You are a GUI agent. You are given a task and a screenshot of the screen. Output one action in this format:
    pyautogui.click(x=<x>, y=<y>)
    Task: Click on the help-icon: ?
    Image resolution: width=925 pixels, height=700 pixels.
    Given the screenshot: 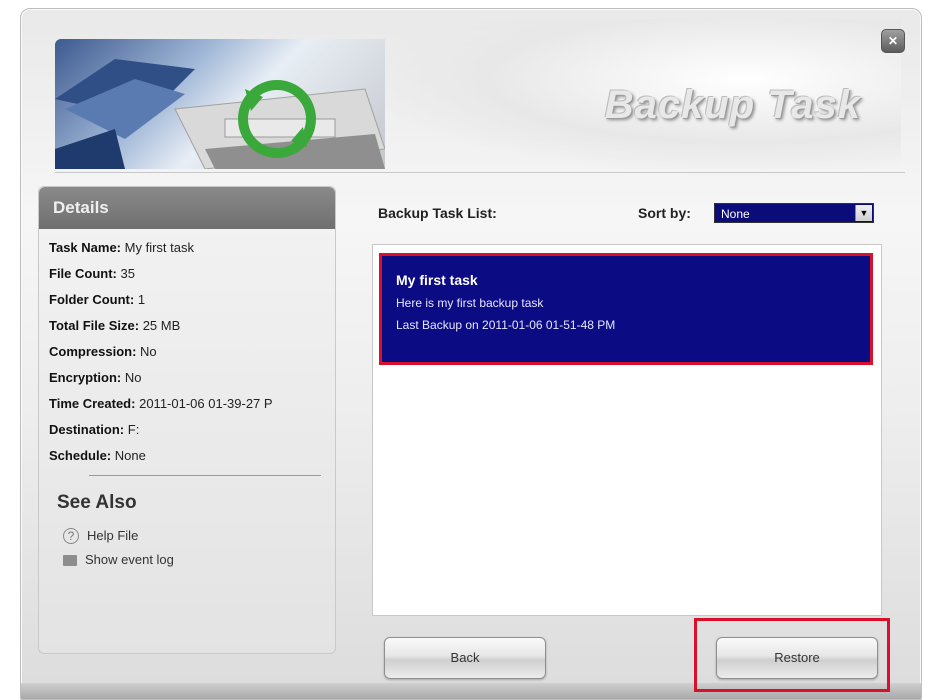 What is the action you would take?
    pyautogui.click(x=71, y=536)
    